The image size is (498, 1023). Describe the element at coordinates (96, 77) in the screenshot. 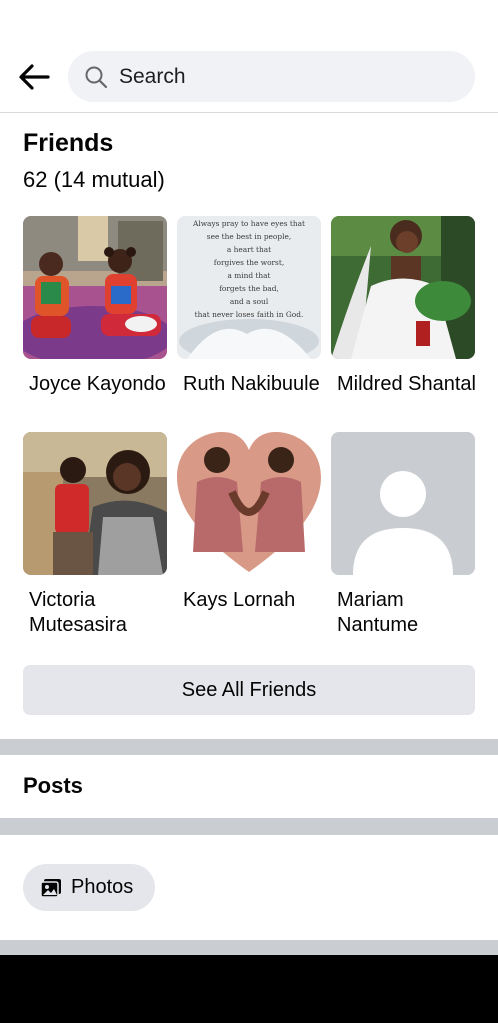

I see `search-icon` at that location.